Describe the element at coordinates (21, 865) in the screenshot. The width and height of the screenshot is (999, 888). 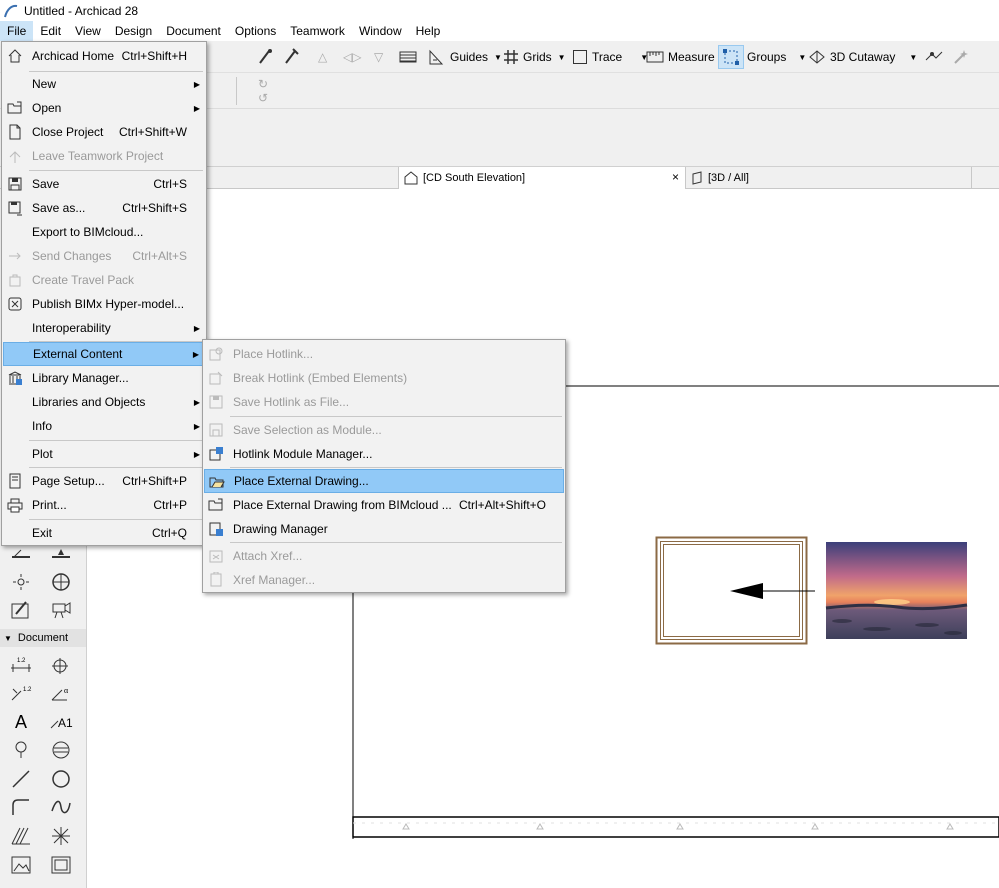
I see `figure-tool-icon` at that location.